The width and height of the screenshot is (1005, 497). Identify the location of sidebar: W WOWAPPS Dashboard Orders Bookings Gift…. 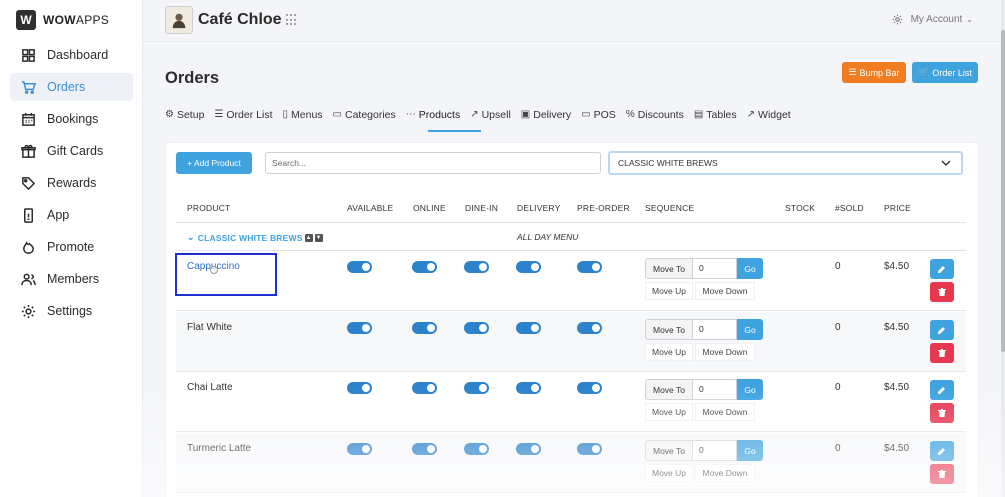
(71, 248).